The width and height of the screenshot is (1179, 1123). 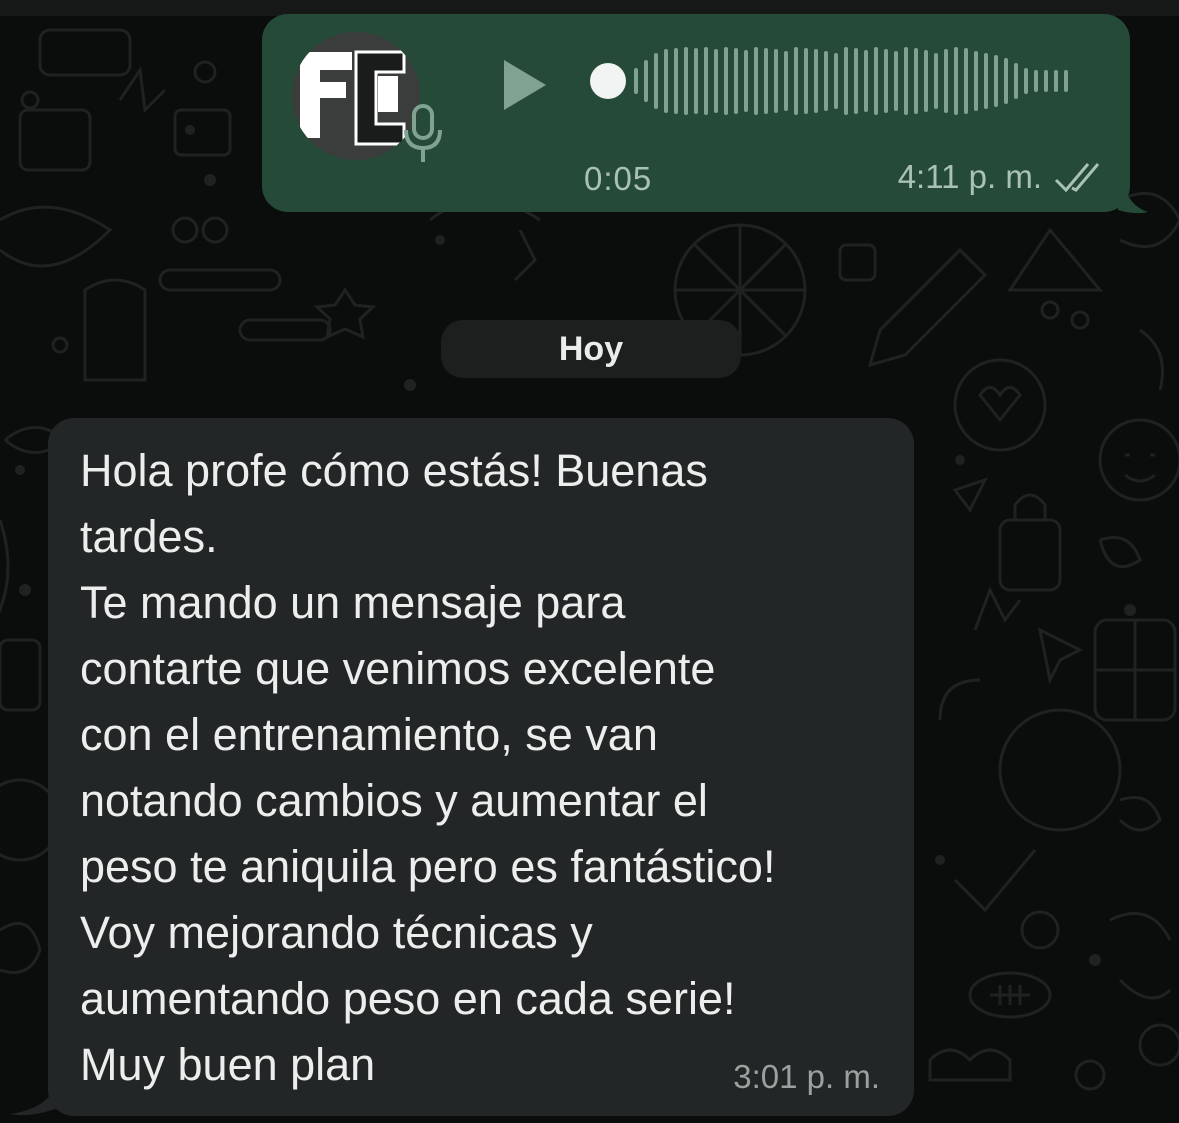 I want to click on message-line: aumentando peso en cada serie!, so click(x=408, y=998).